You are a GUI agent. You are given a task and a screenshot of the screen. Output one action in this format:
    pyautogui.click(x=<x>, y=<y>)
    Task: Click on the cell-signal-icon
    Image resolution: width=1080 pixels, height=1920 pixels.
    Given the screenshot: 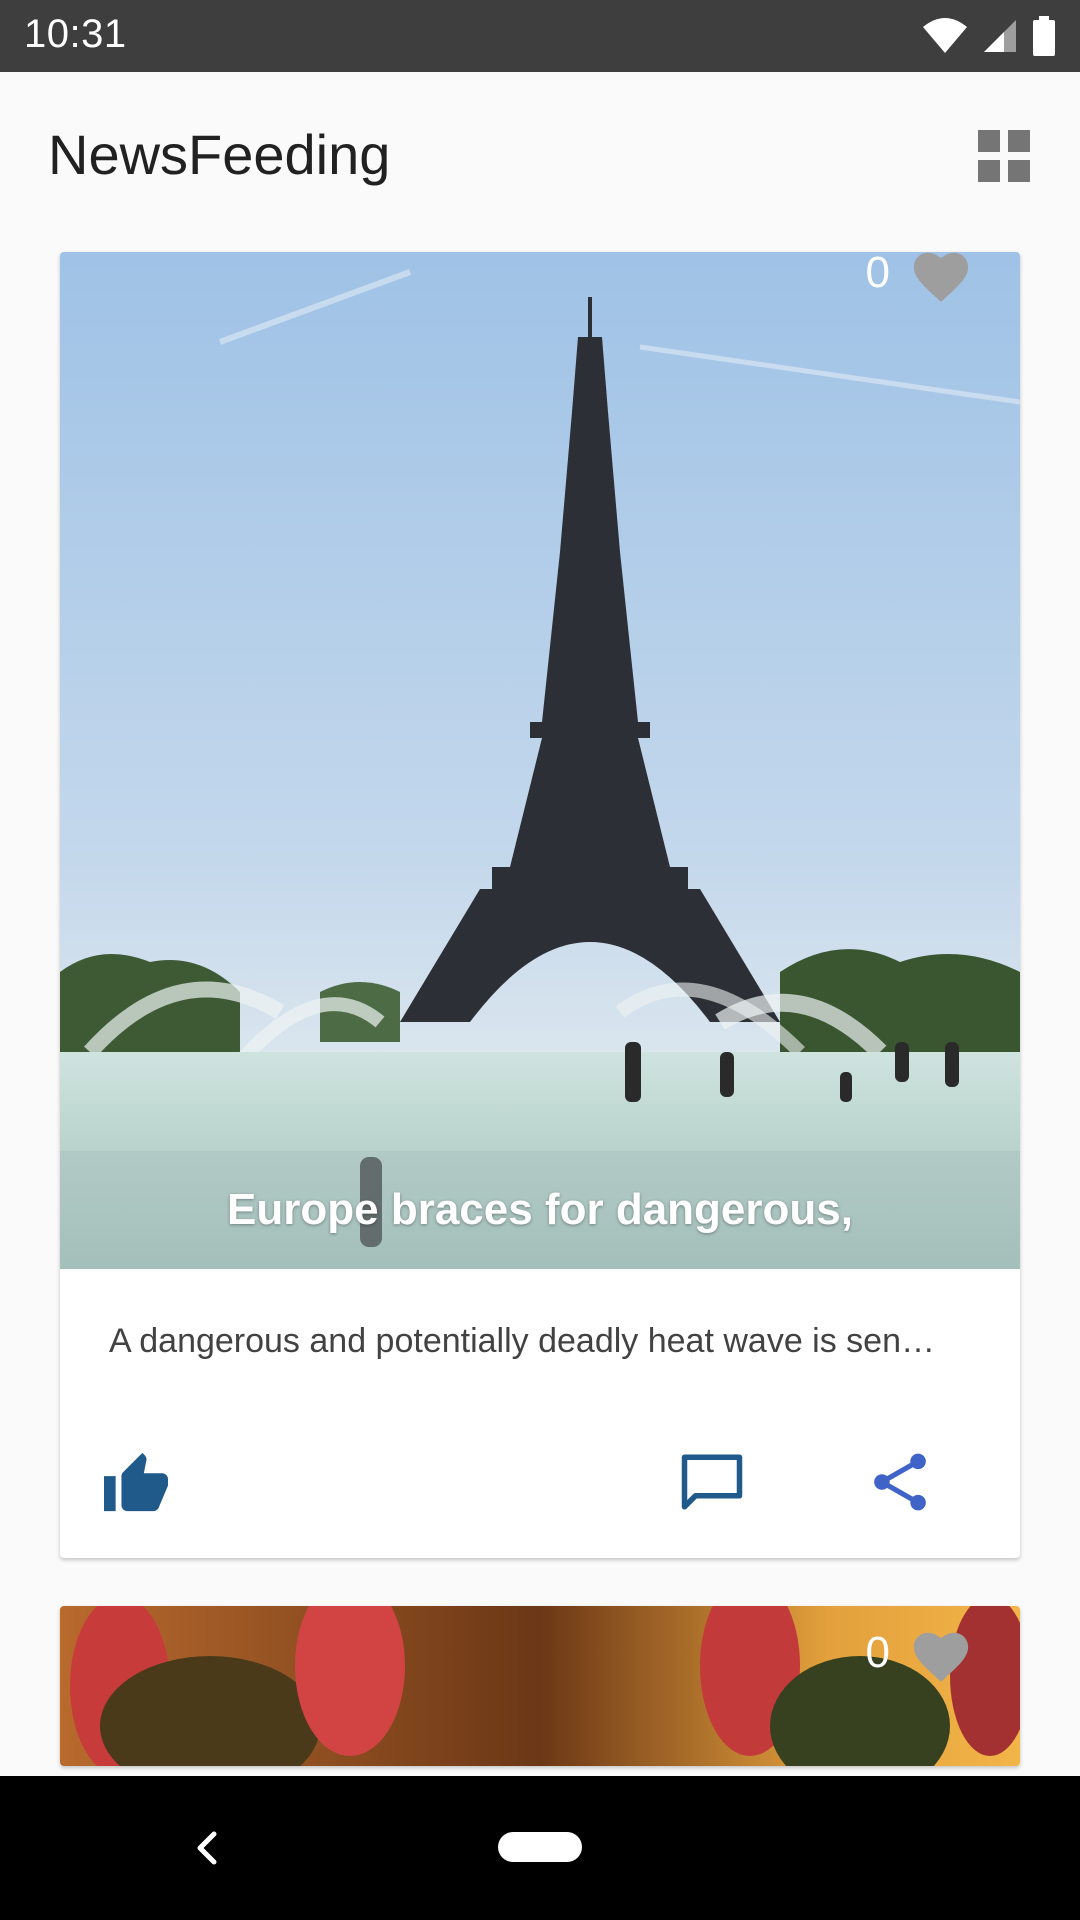 What is the action you would take?
    pyautogui.click(x=1000, y=36)
    